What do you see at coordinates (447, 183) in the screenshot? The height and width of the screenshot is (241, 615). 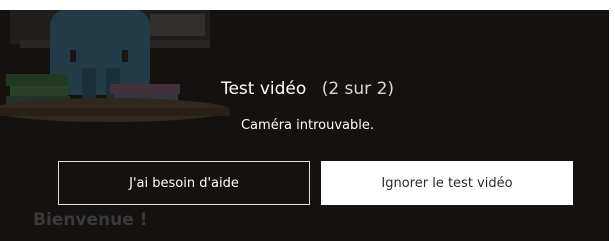 I see `skip-video-test-button: Ignorer le test vidéo` at bounding box center [447, 183].